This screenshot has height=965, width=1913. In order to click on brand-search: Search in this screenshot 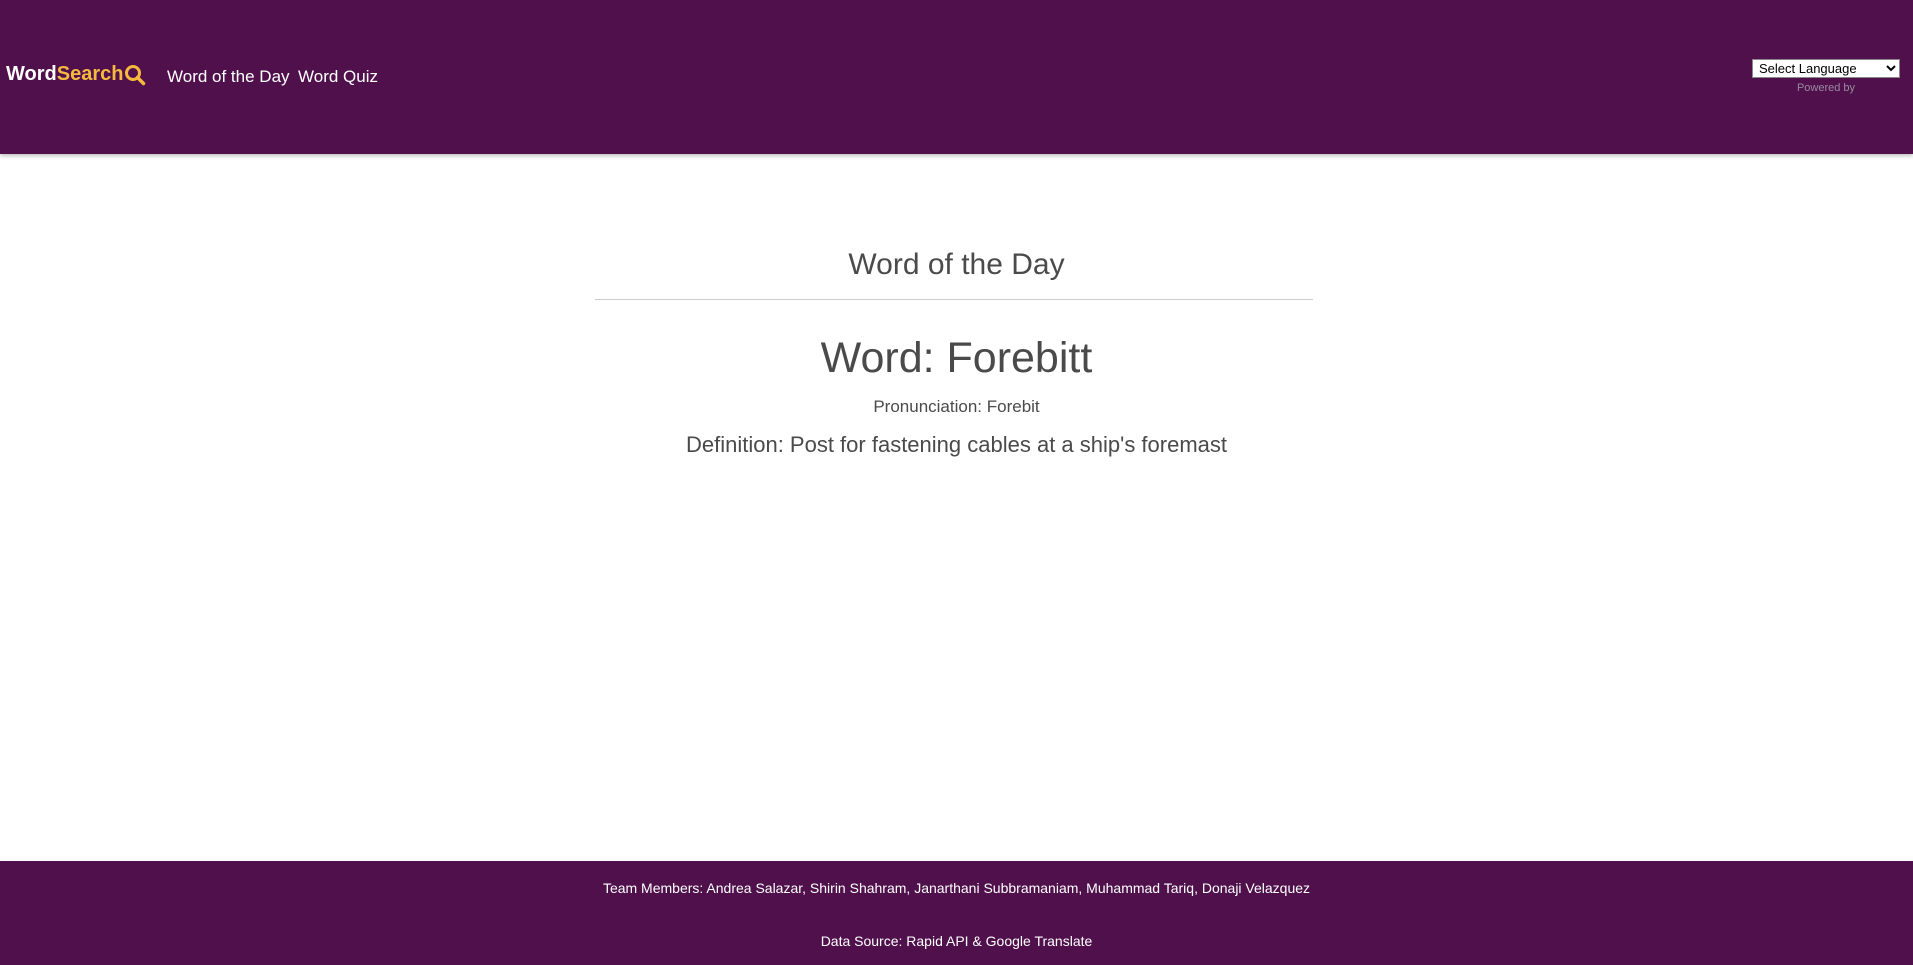, I will do `click(90, 74)`.